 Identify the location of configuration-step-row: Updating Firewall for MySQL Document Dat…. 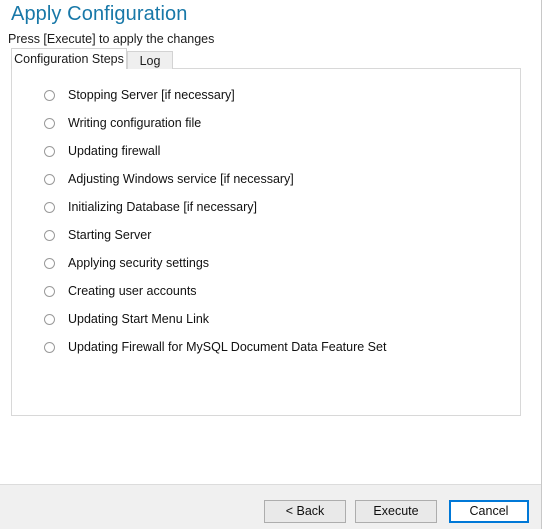
(266, 347).